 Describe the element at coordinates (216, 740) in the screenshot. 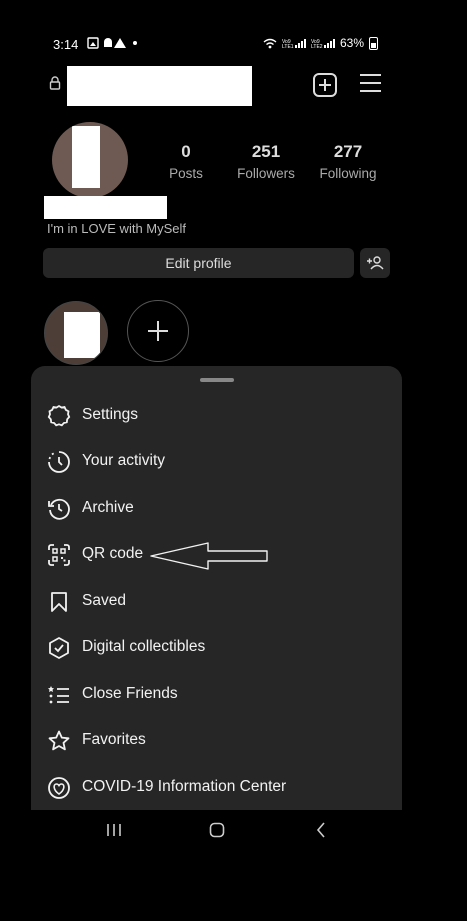

I see `menu-item-favorites: Favorites` at that location.